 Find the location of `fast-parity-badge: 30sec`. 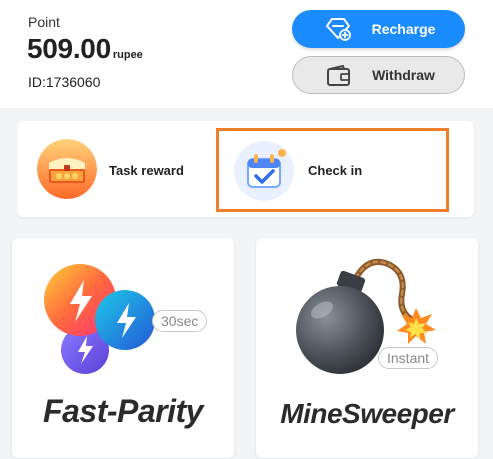

fast-parity-badge: 30sec is located at coordinates (180, 321).